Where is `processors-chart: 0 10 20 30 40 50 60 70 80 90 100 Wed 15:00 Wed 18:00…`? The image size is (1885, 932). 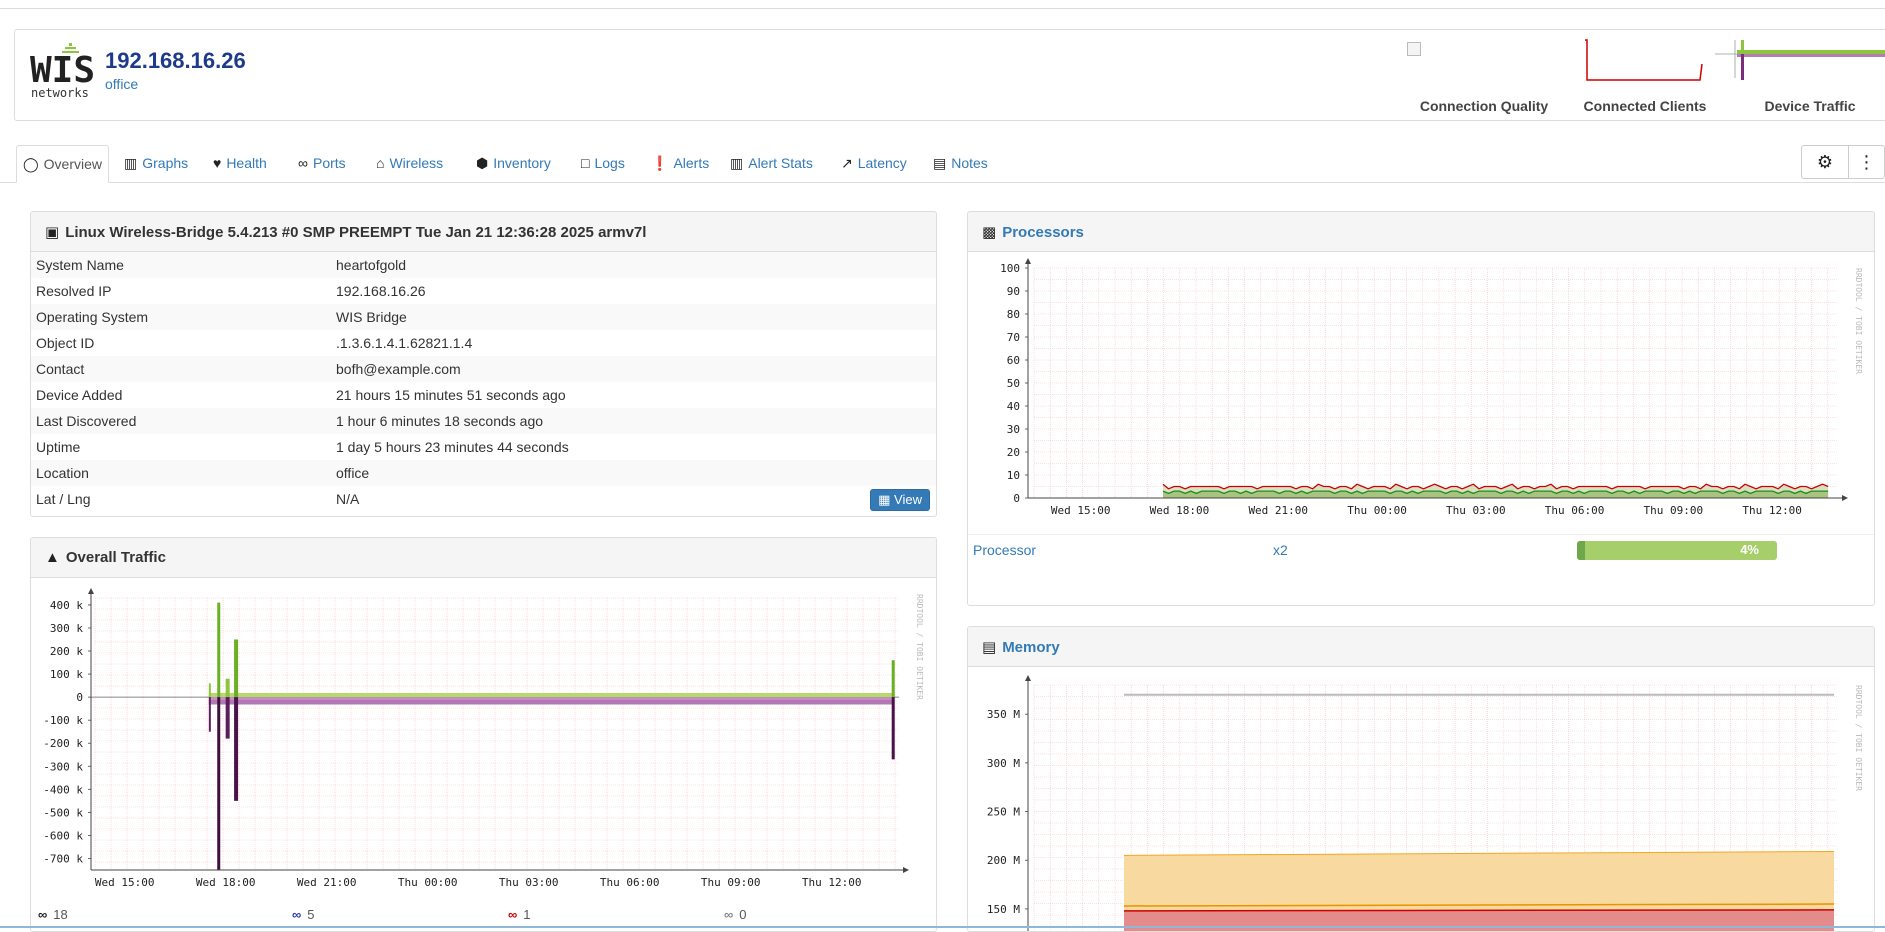
processors-chart: 0 10 20 30 40 50 60 70 80 90 100 Wed 15:00 Wed 18:00… is located at coordinates (1421, 395).